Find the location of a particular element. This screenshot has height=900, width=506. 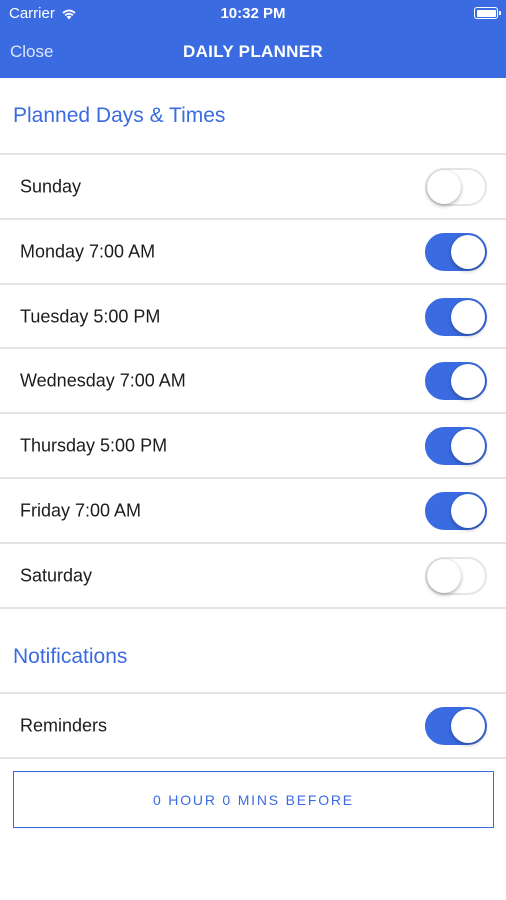

day-row-tuesday: Tuesday 5:00 PM is located at coordinates (253, 316).